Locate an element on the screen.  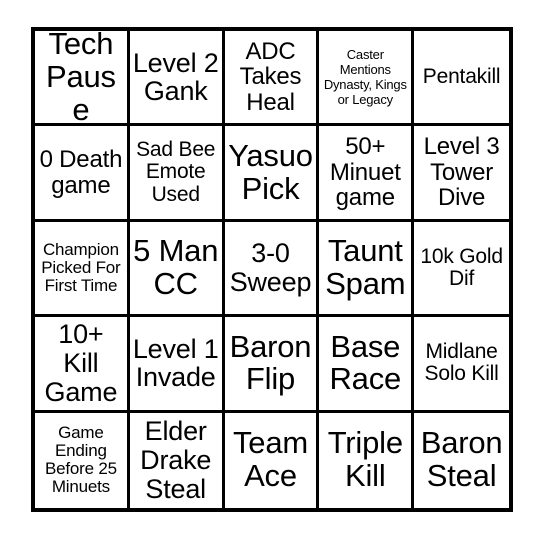
bingo-cell-label: Level 3 Tower Dive is located at coordinates (461, 172).